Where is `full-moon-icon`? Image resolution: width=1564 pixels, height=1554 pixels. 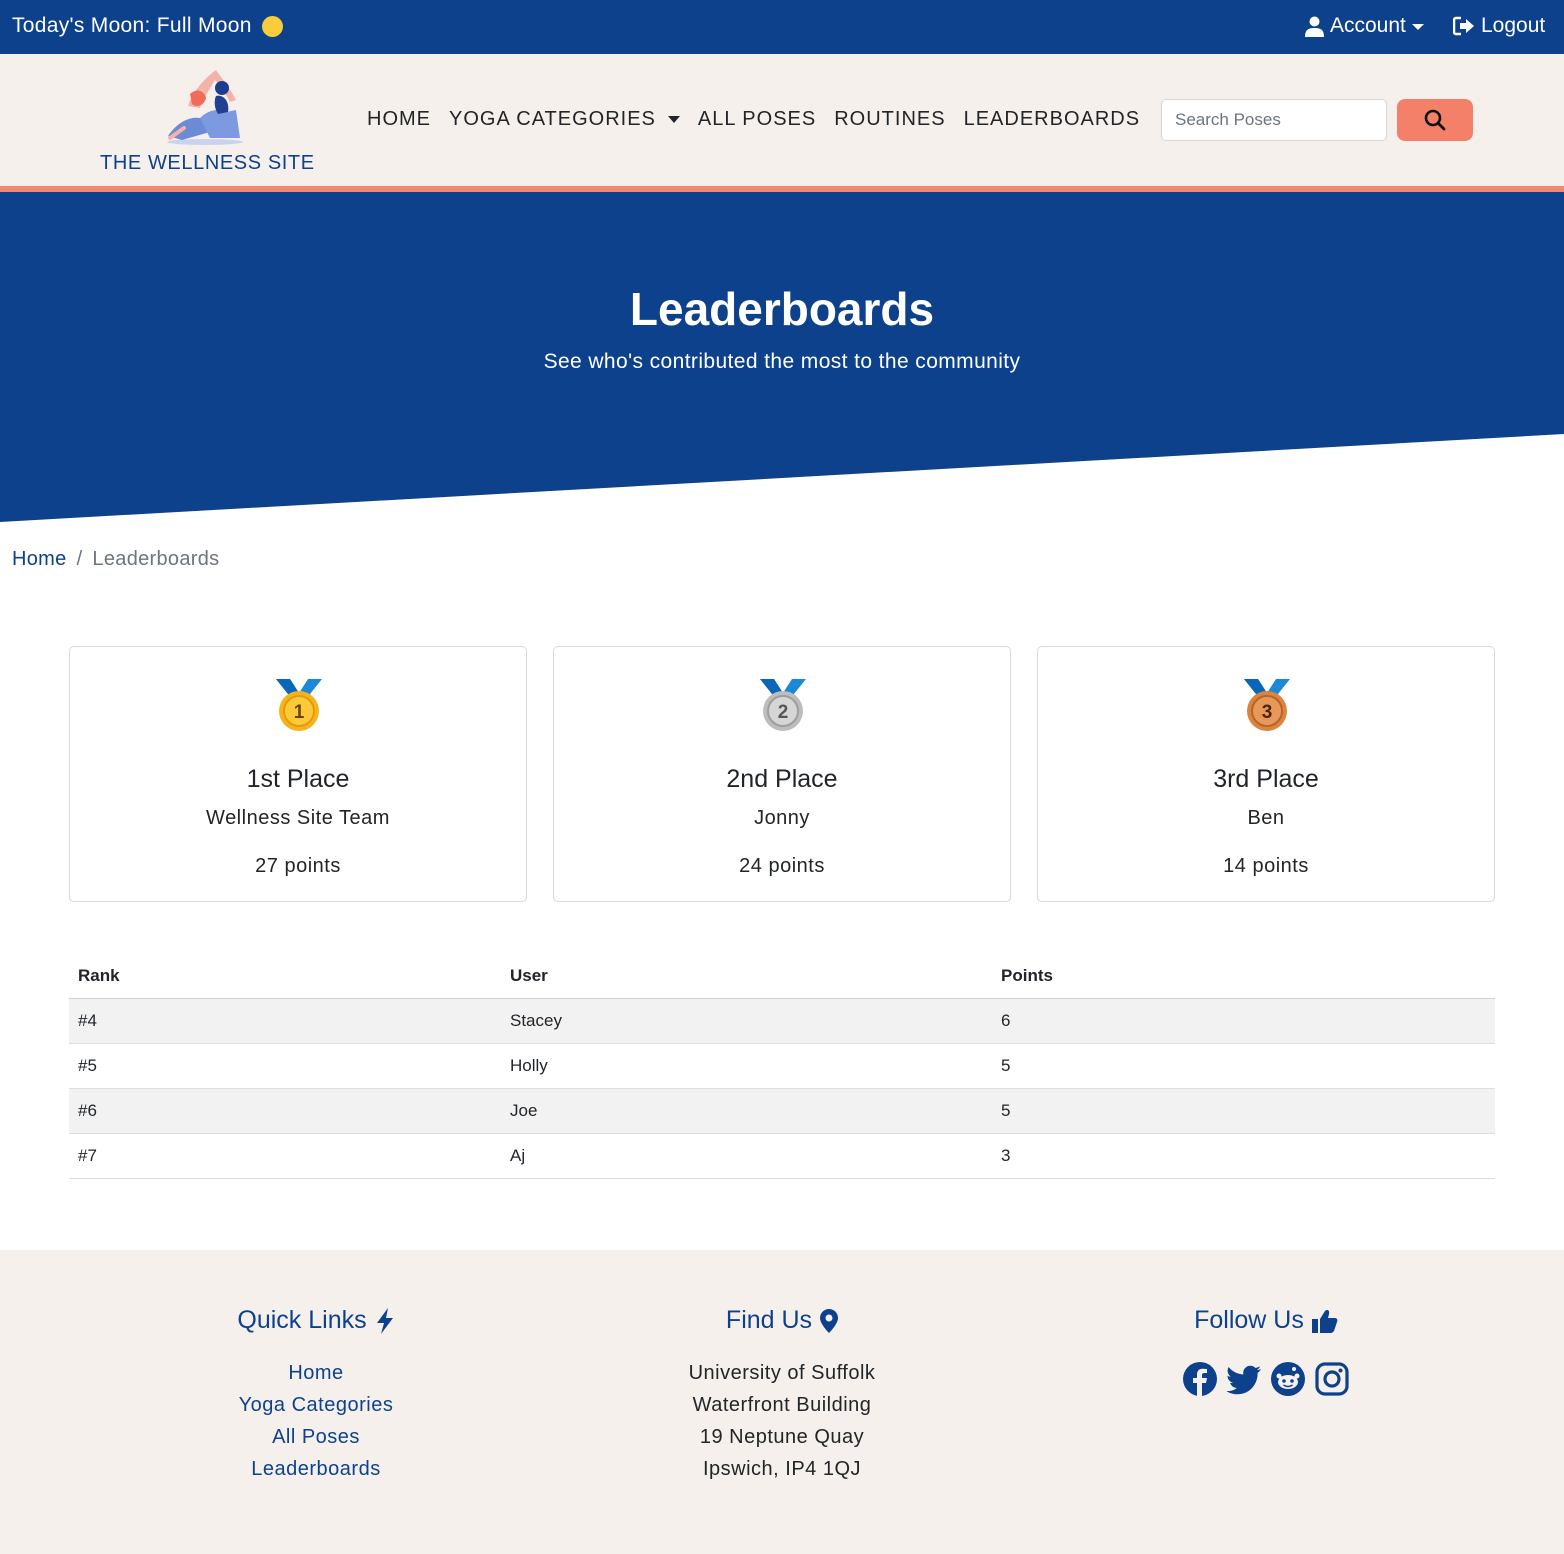
full-moon-icon is located at coordinates (272, 26).